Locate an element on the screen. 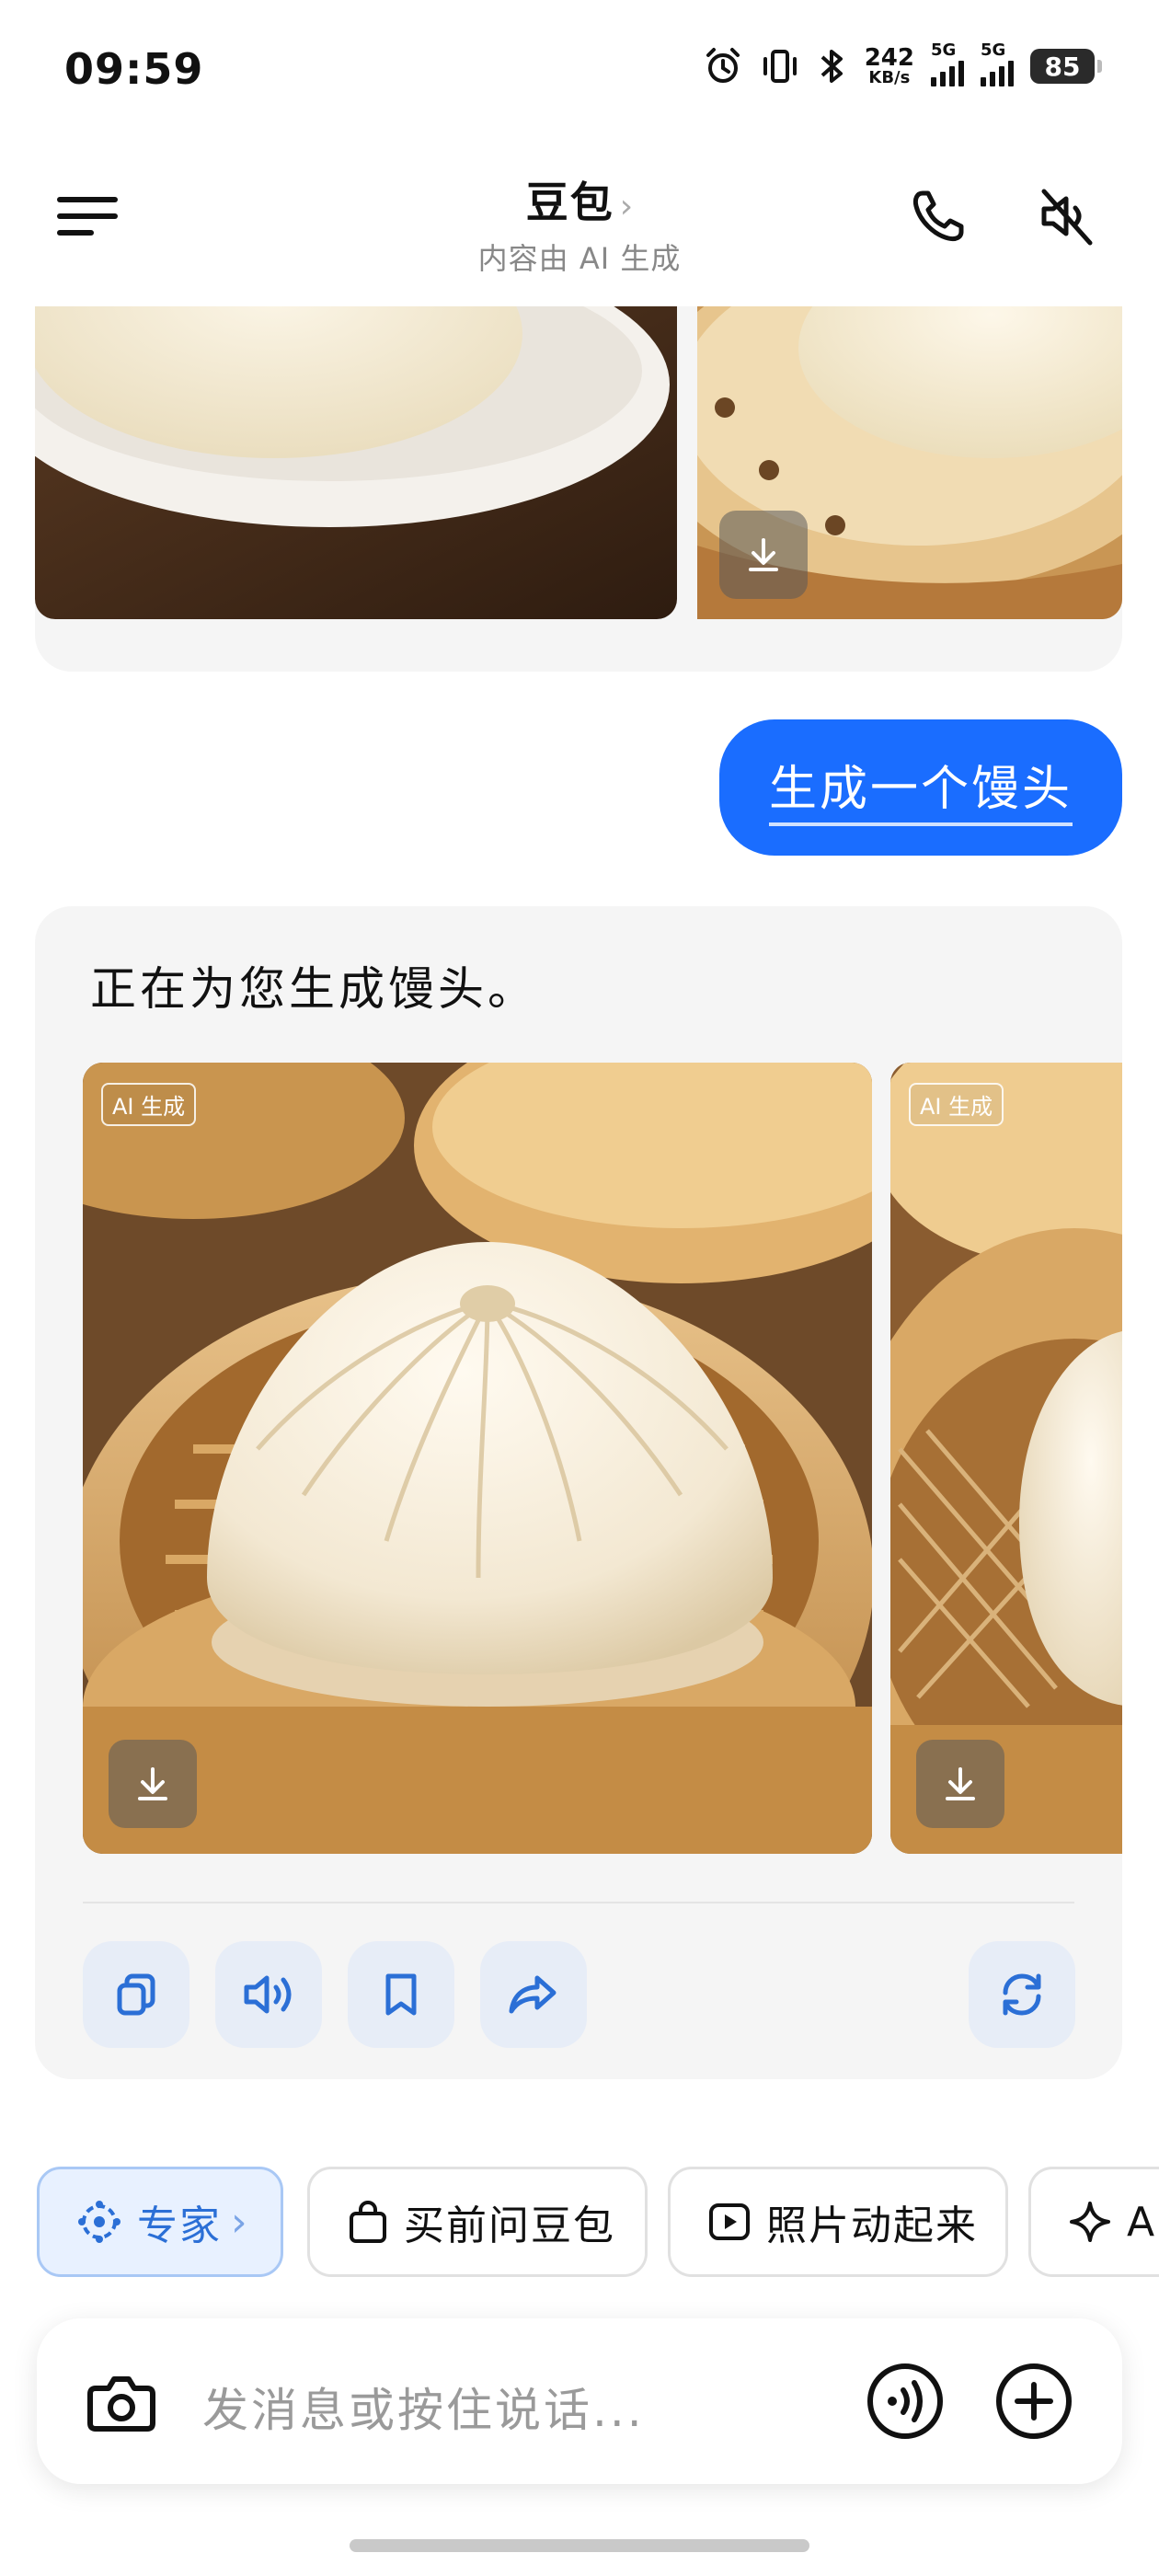 The width and height of the screenshot is (1159, 2576). camera-button is located at coordinates (121, 2403).